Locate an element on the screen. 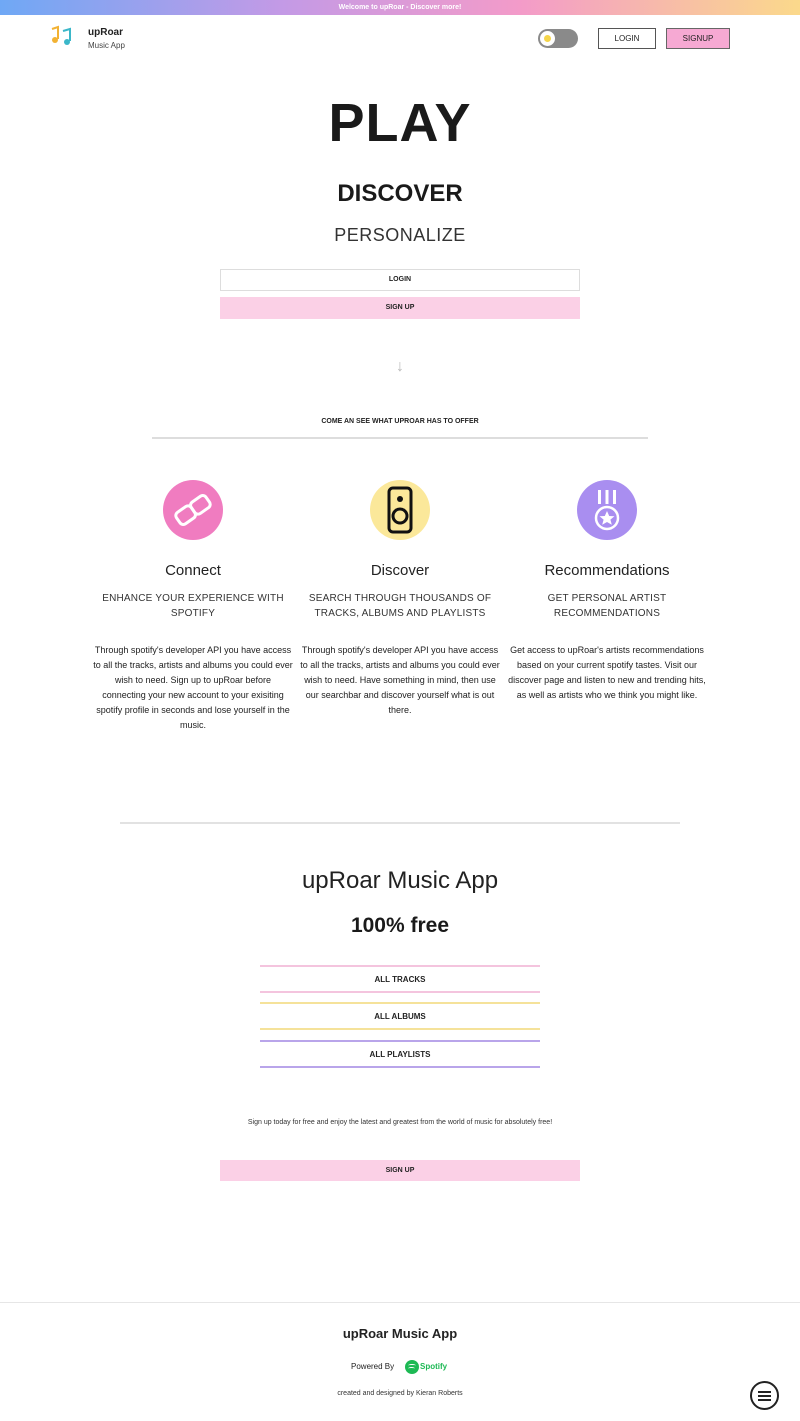  brand-subtitle: Music App is located at coordinates (106, 45).